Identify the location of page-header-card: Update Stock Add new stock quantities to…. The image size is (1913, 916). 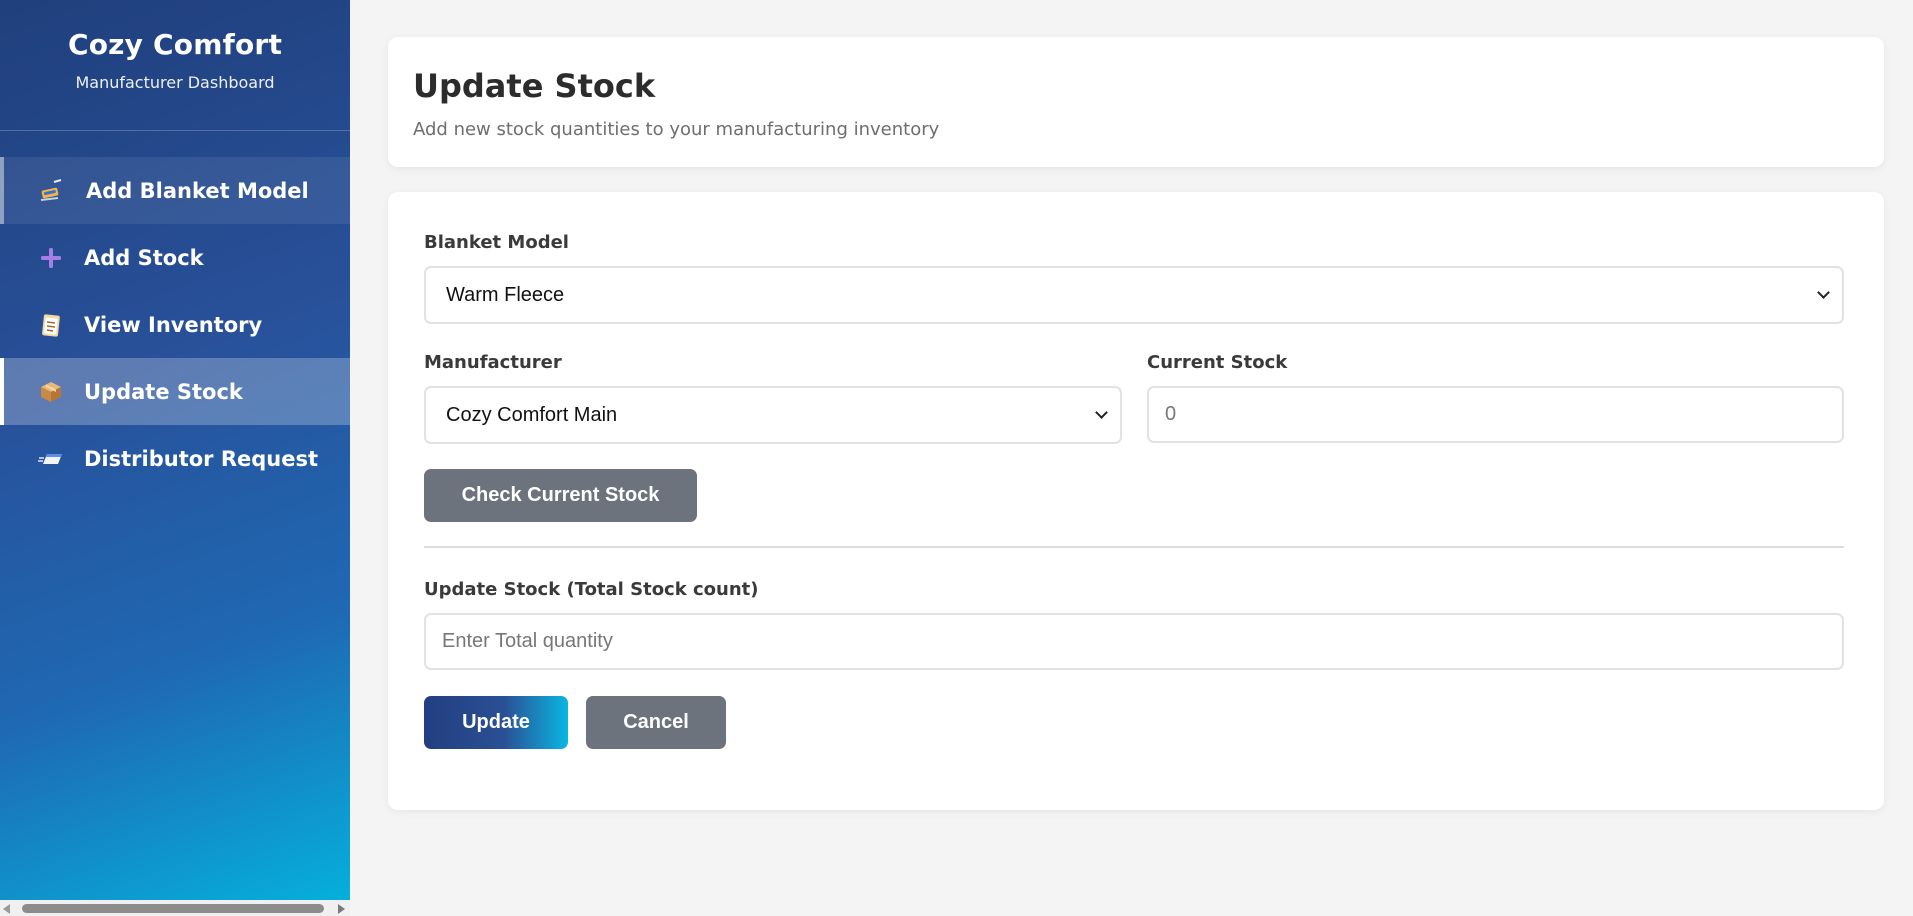
(1136, 102).